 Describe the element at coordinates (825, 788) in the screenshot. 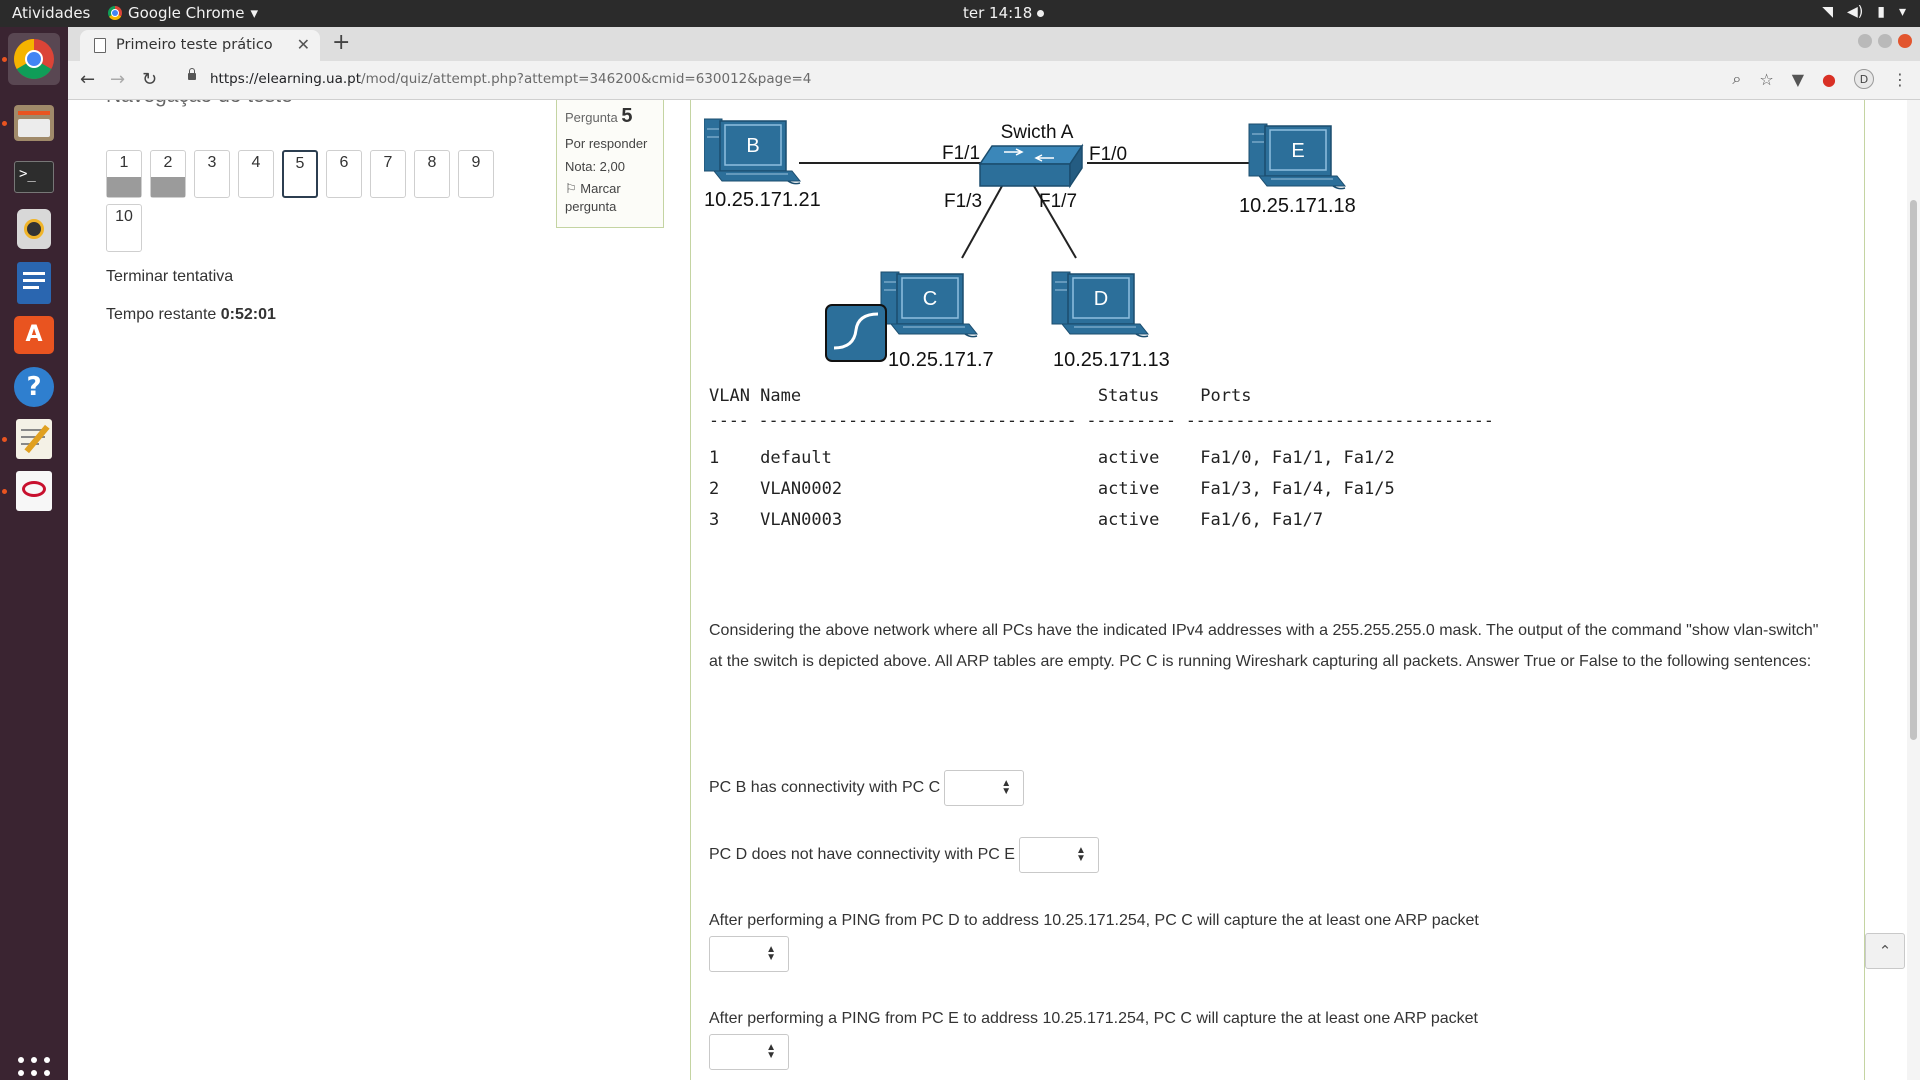

I see `statement-1-text: PC B has connectivity with PC C` at that location.